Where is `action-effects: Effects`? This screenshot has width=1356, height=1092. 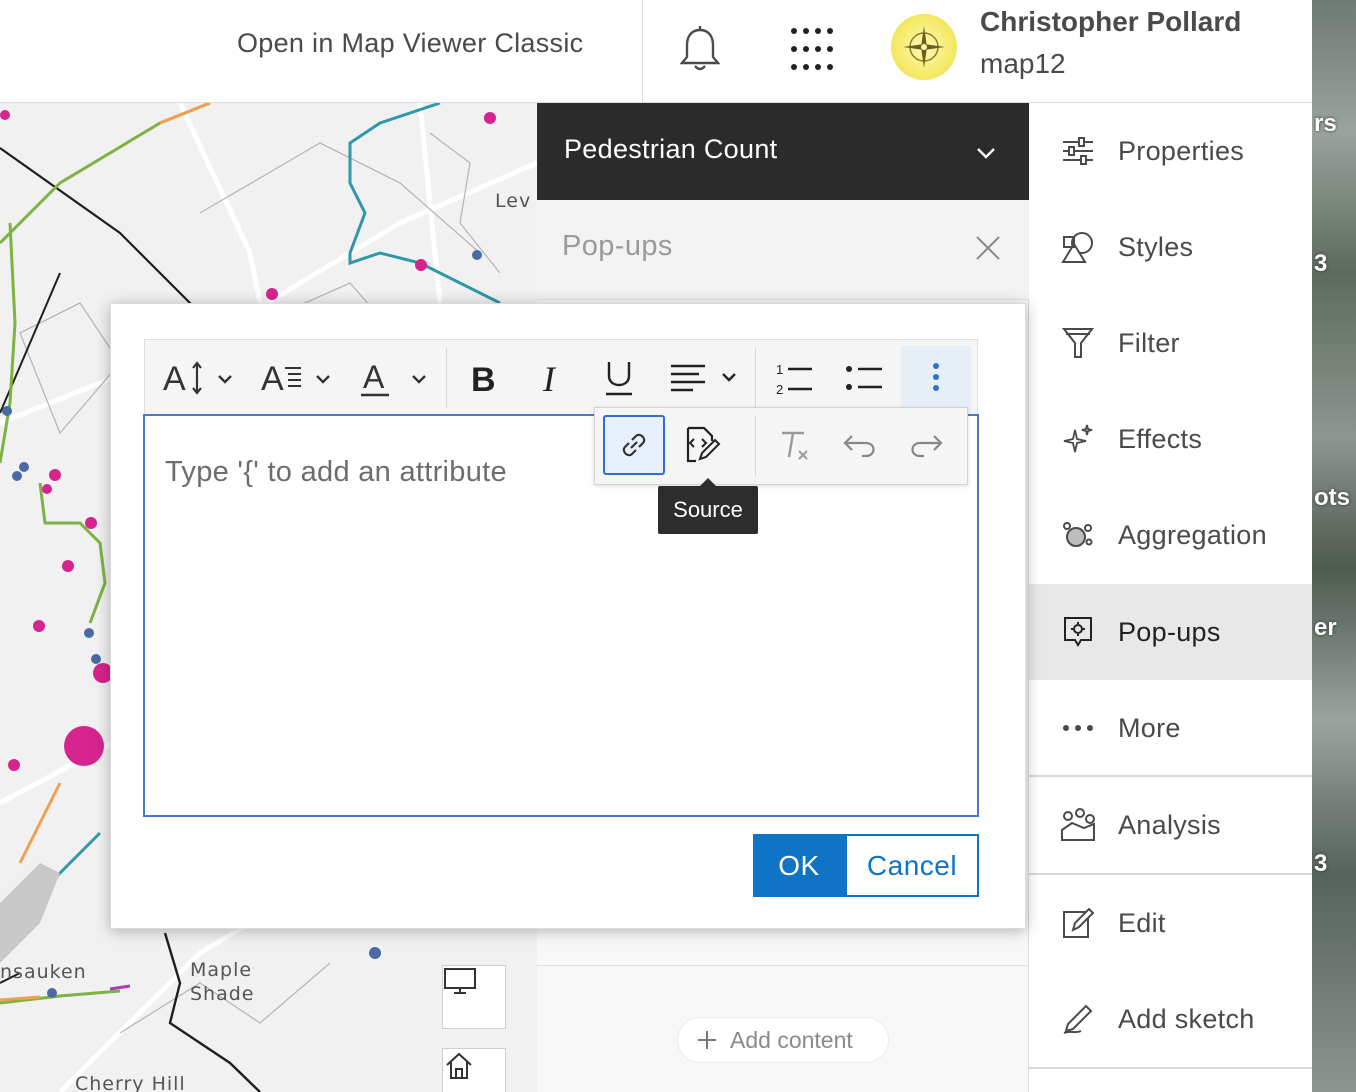
action-effects: Effects is located at coordinates (1170, 439).